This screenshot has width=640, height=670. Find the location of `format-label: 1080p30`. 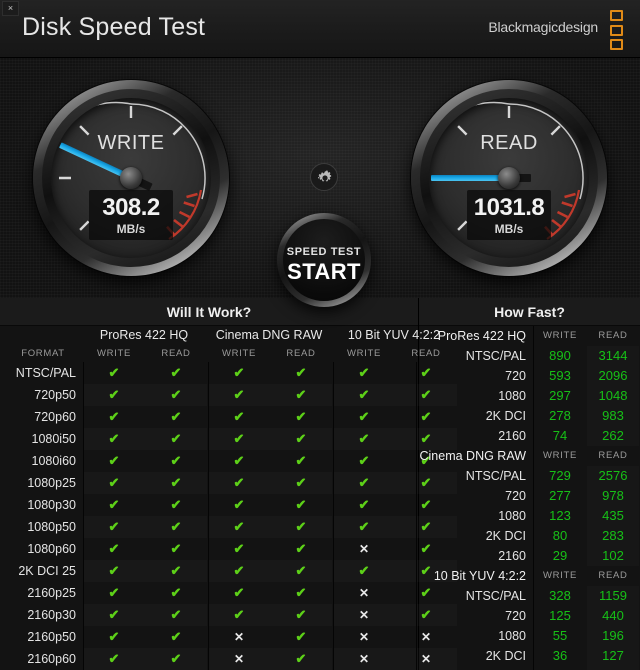

format-label: 1080p30 is located at coordinates (51, 505).